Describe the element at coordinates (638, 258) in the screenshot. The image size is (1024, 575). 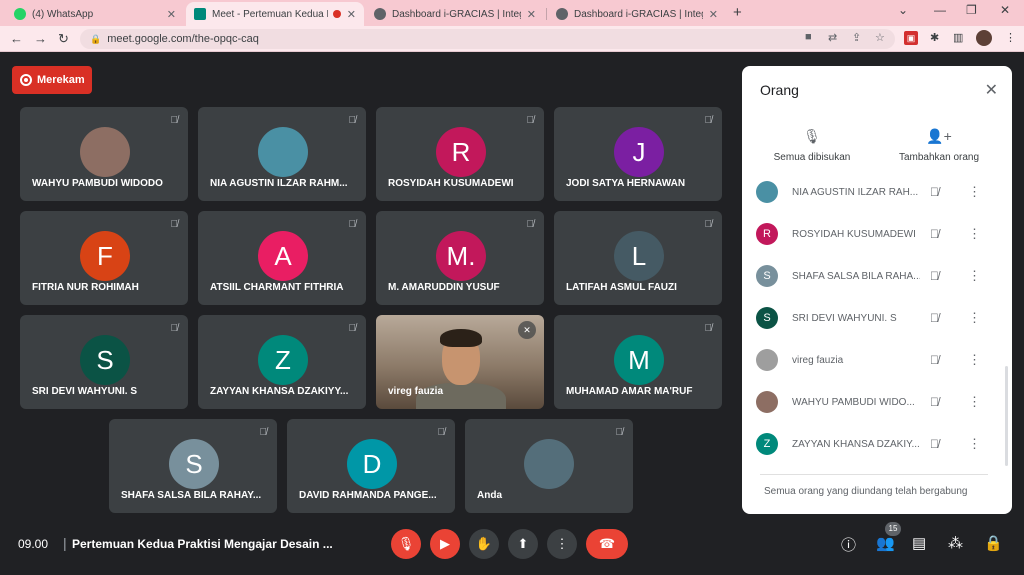
I see `participant-tile: 🎙̸ L LATIFAH ASMUL FAUZI` at that location.